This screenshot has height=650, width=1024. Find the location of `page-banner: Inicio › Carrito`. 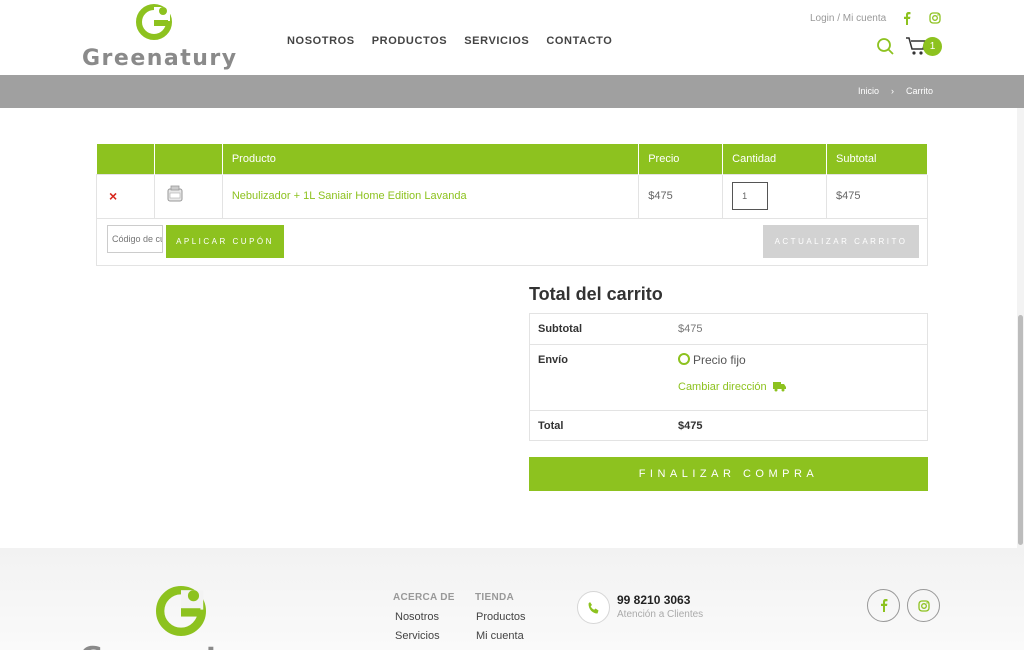

page-banner: Inicio › Carrito is located at coordinates (512, 91).